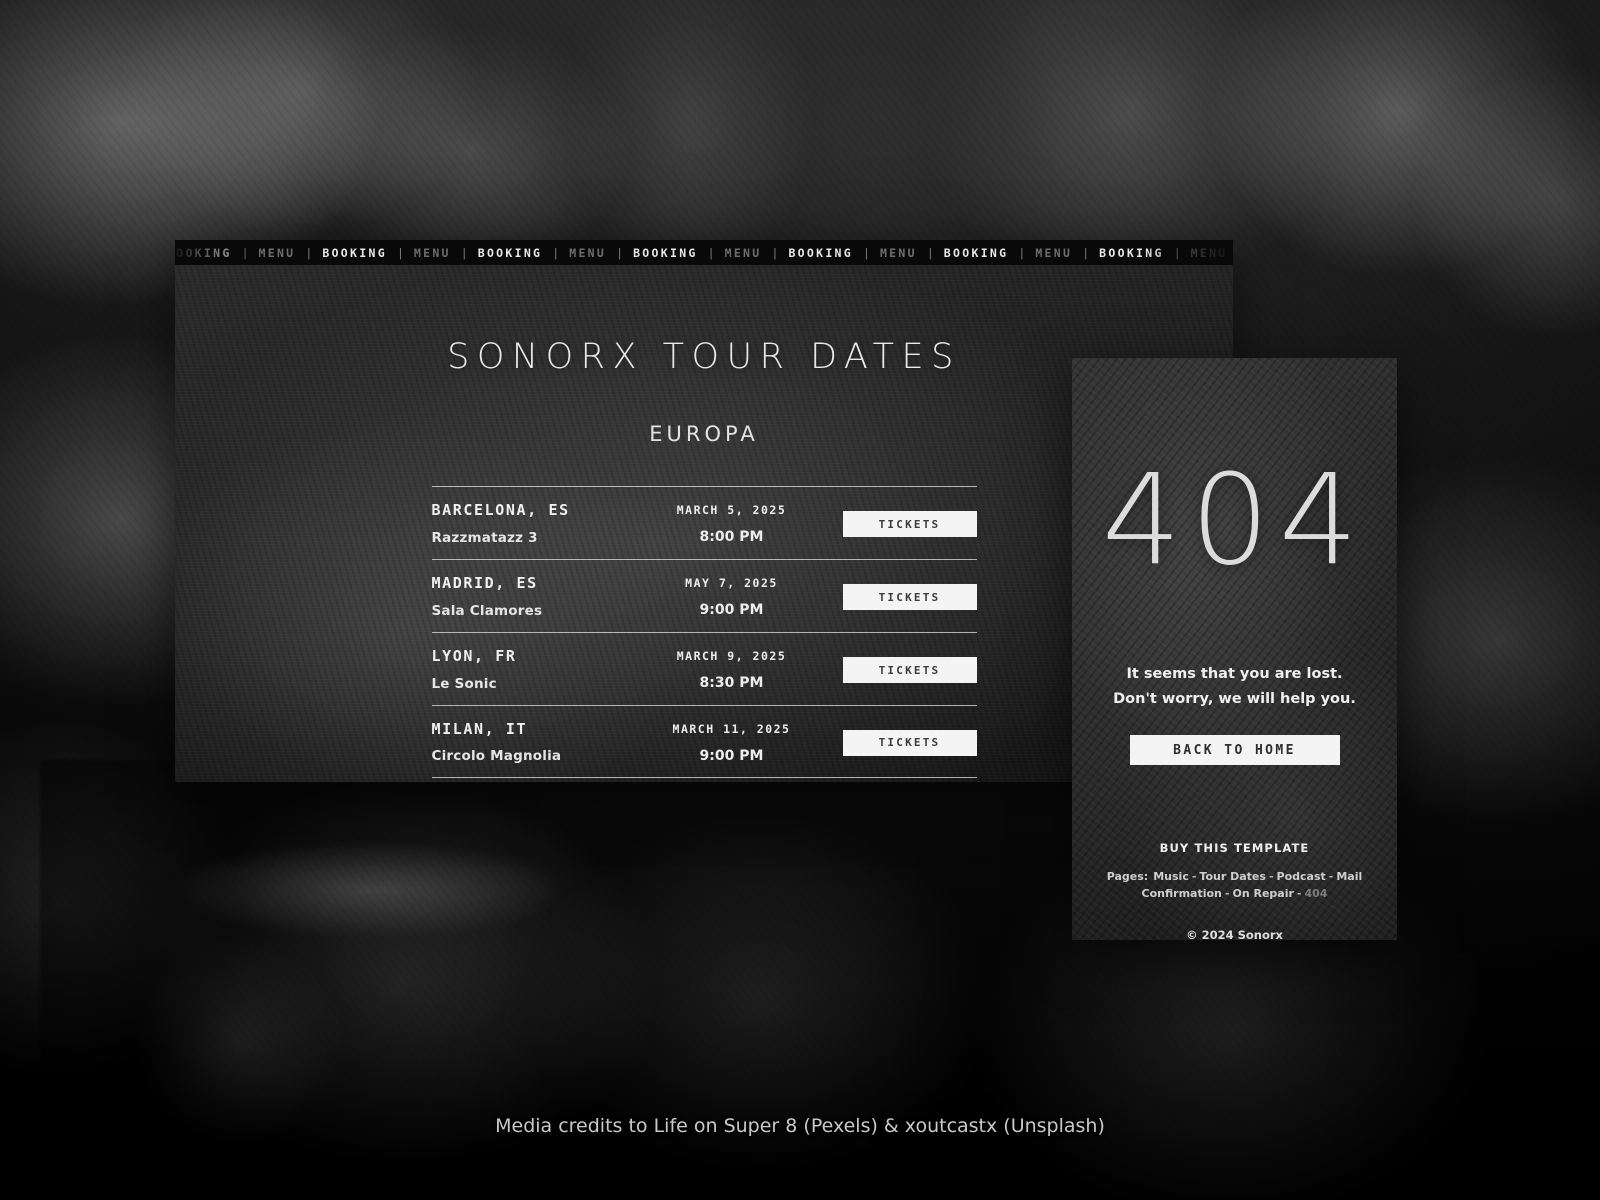 This screenshot has width=1600, height=1200. Describe the element at coordinates (484, 583) in the screenshot. I see `tour-city: MADRID, ES` at that location.